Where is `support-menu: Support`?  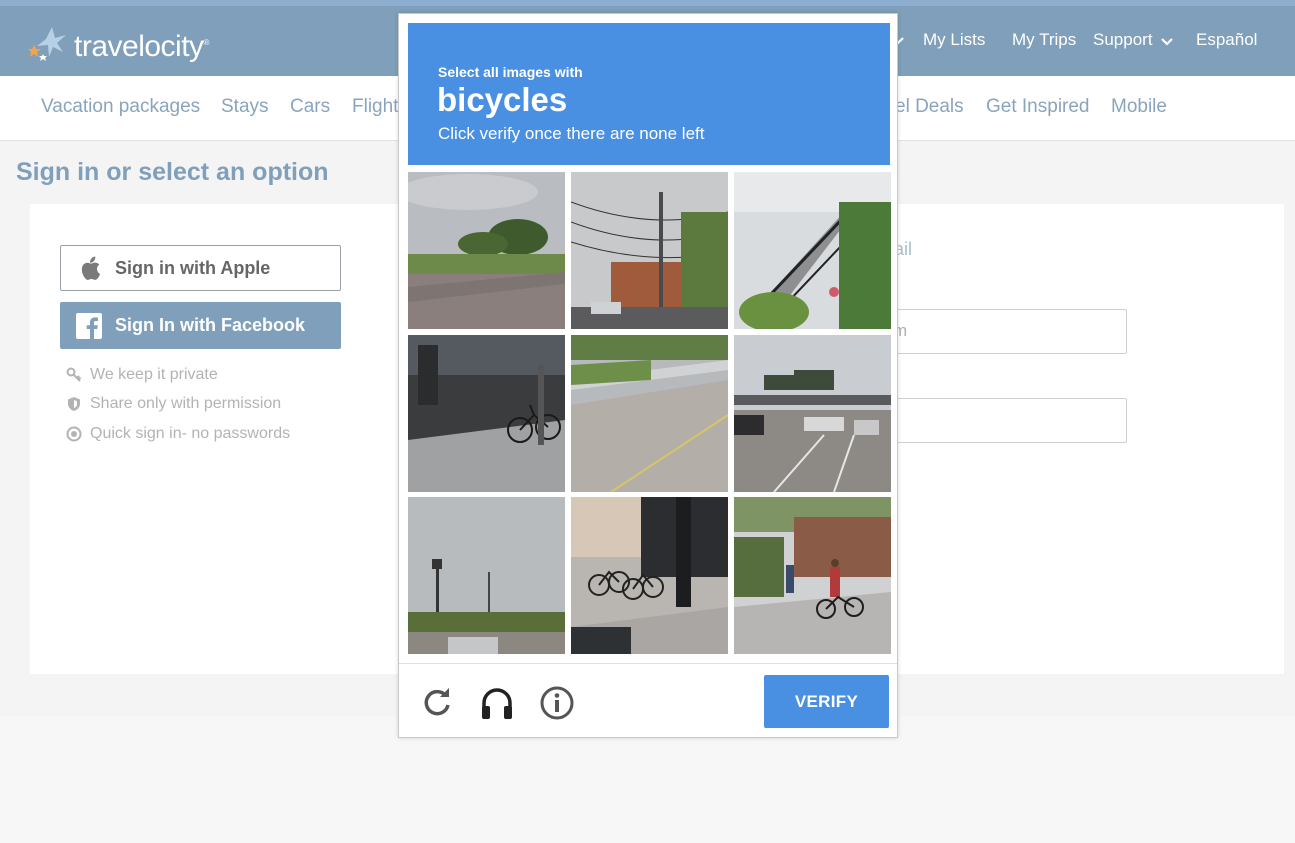
support-menu: Support is located at coordinates (1123, 40).